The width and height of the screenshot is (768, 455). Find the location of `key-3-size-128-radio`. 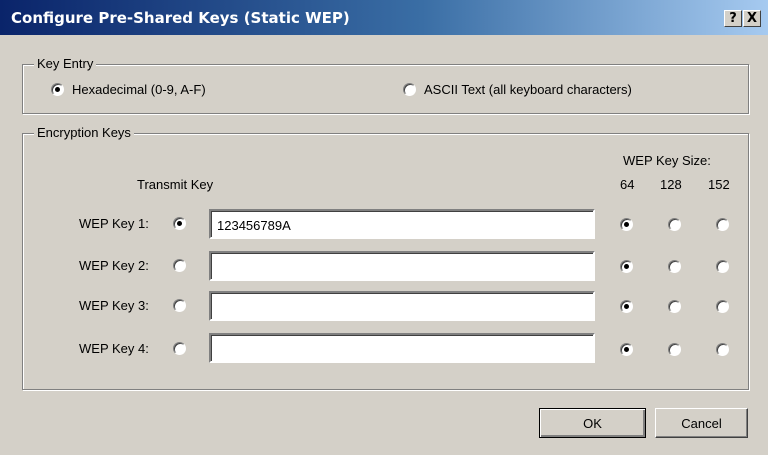

key-3-size-128-radio is located at coordinates (674, 306).